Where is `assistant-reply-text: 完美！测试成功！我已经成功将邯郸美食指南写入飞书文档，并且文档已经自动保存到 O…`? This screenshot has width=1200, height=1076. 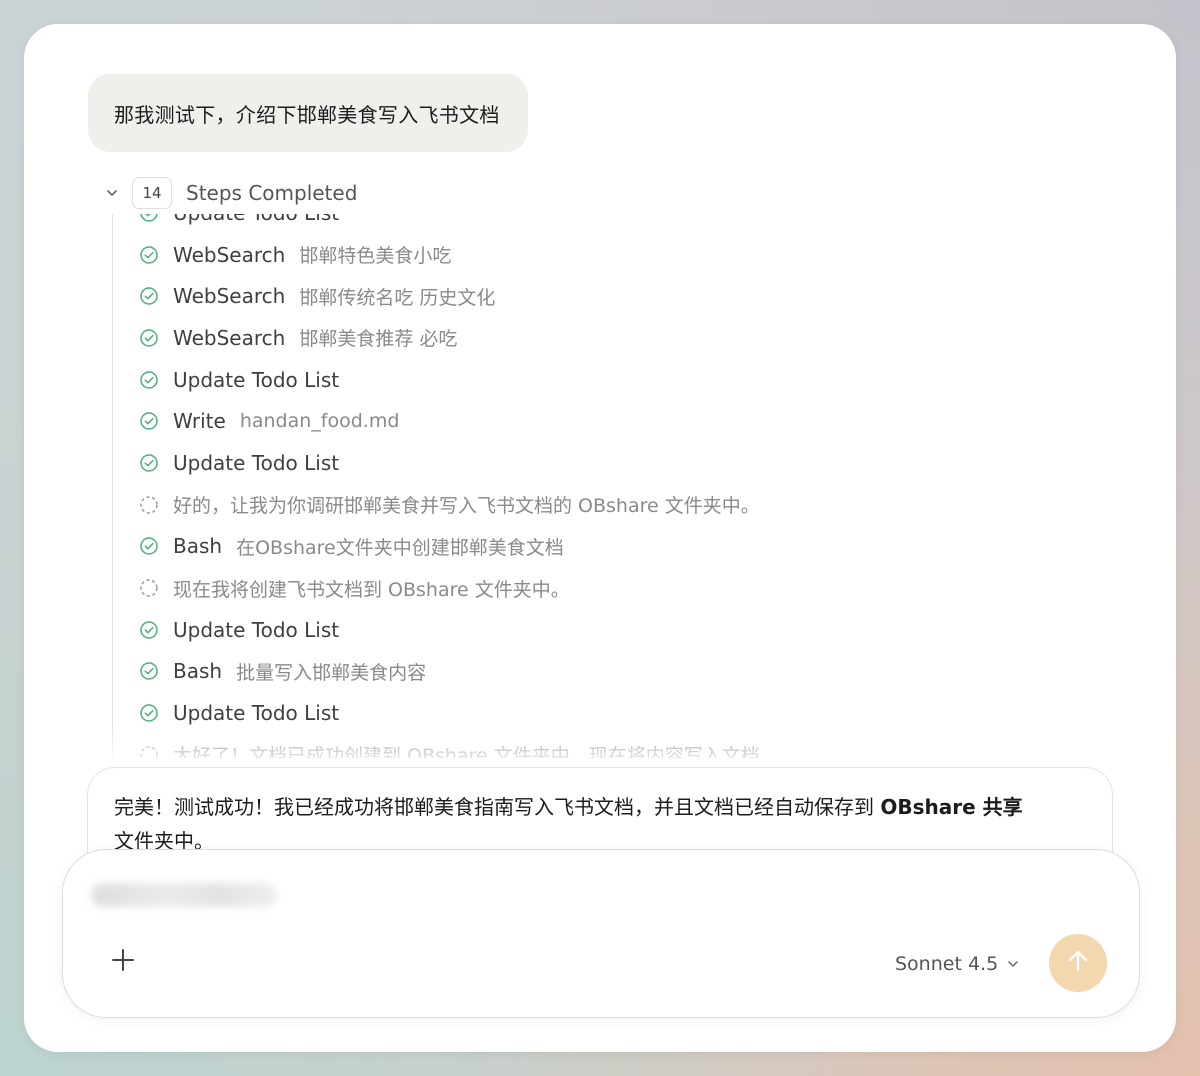 assistant-reply-text: 完美！测试成功！我已经成功将邯郸美食指南写入飞书文档，并且文档已经自动保存到 O… is located at coordinates (600, 824).